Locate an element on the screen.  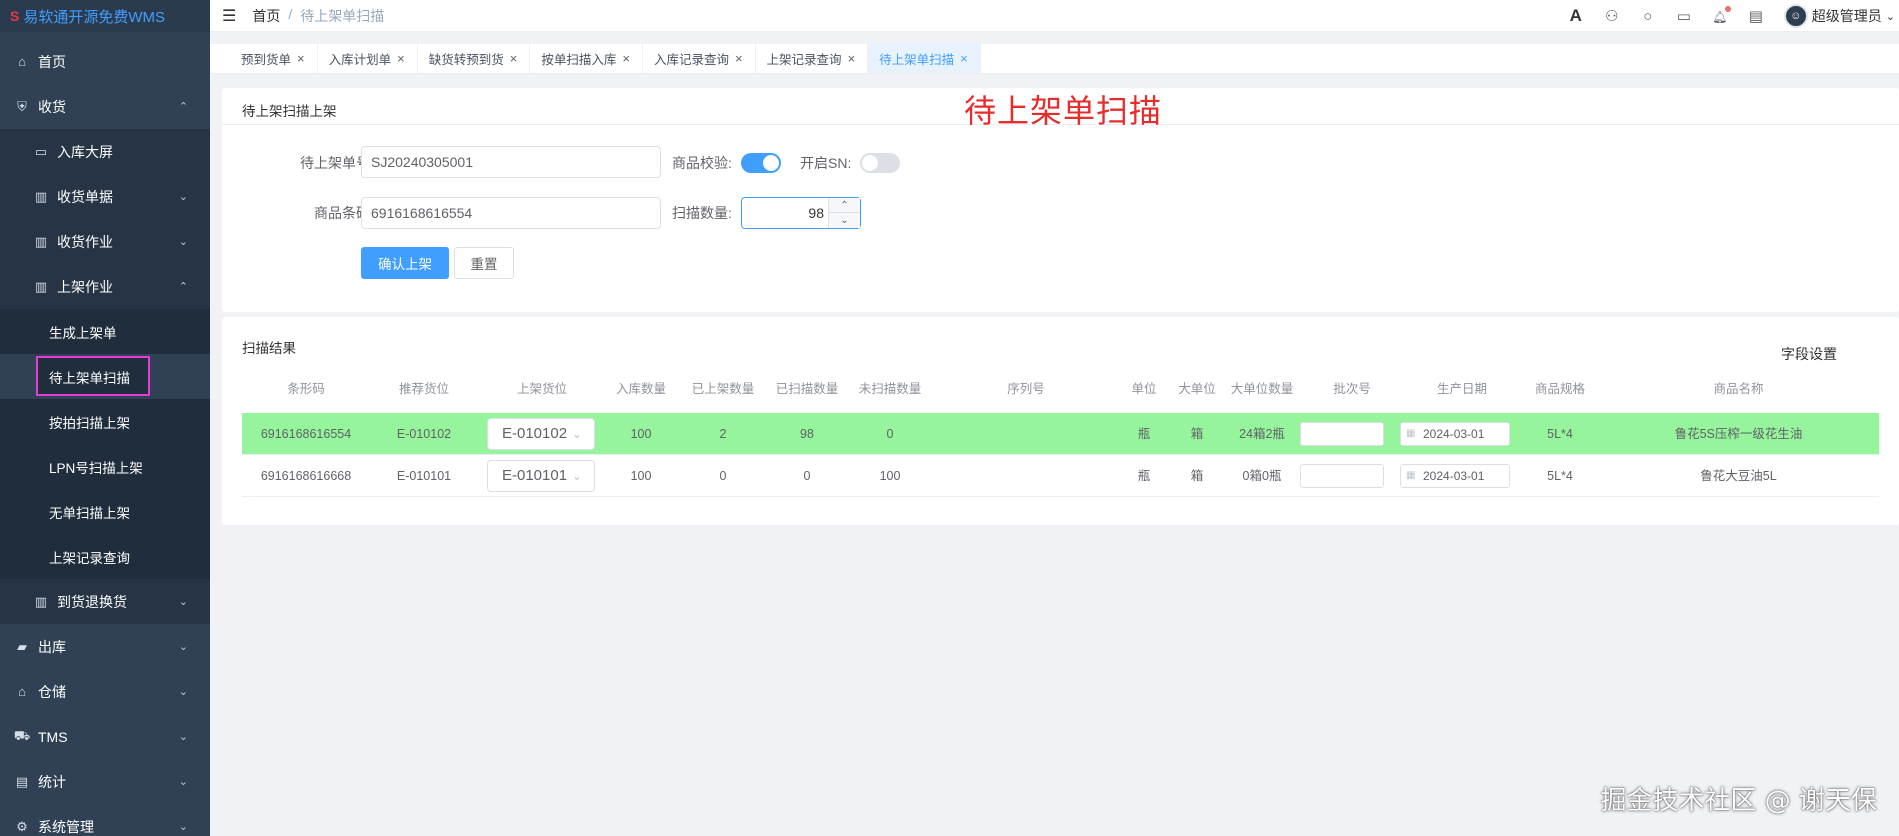
sidebar-item-create-putaway: 生成上架单 is located at coordinates (105, 331).